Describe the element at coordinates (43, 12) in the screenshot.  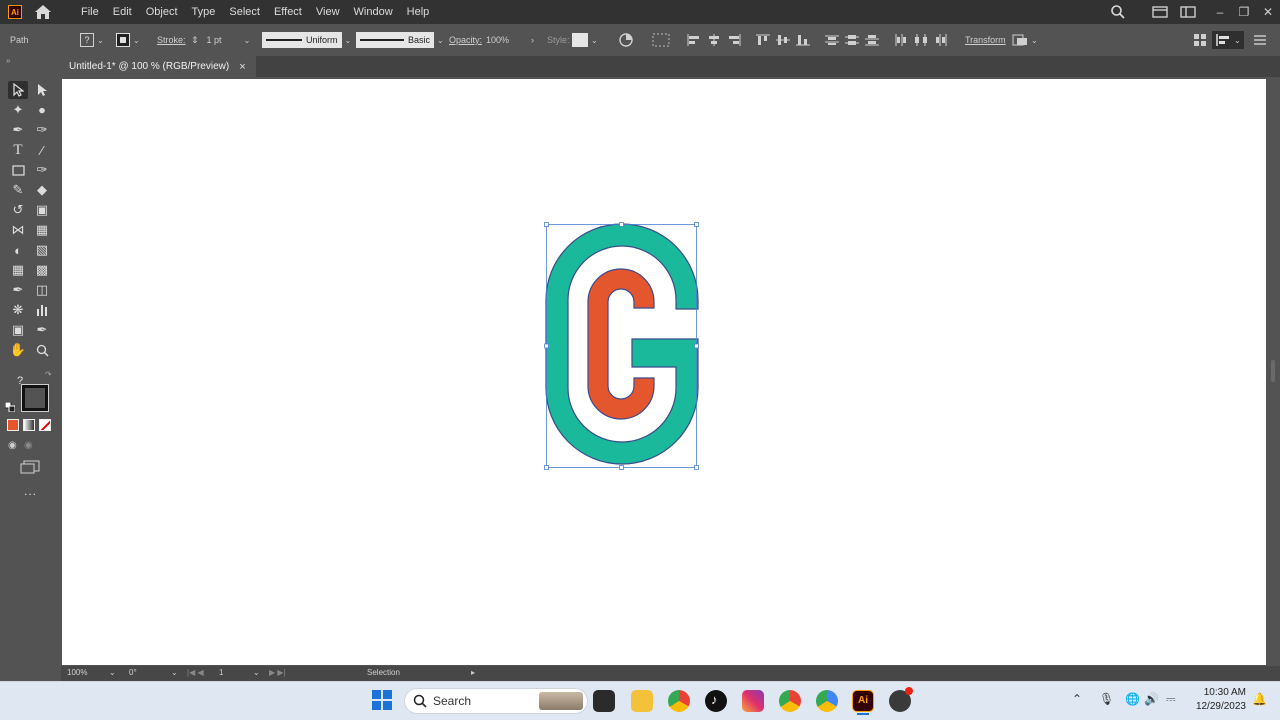
I see `home-icon` at that location.